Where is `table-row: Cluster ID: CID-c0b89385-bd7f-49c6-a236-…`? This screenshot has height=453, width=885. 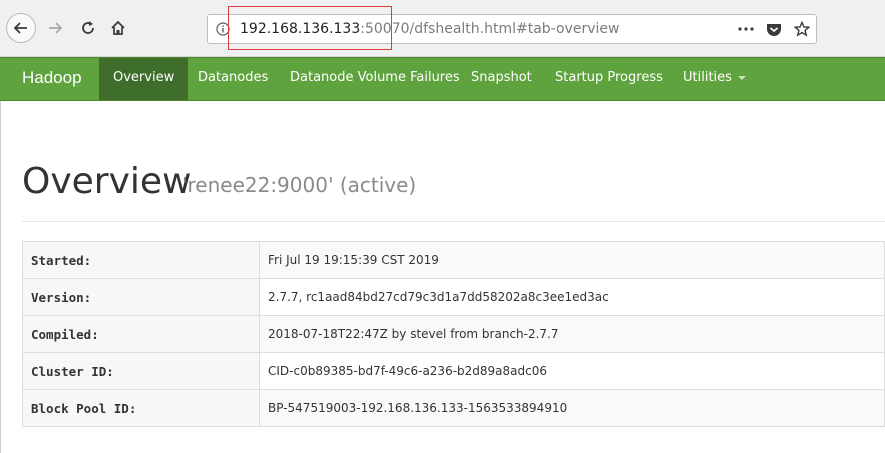 table-row: Cluster ID: CID-c0b89385-bd7f-49c6-a236-… is located at coordinates (453, 371).